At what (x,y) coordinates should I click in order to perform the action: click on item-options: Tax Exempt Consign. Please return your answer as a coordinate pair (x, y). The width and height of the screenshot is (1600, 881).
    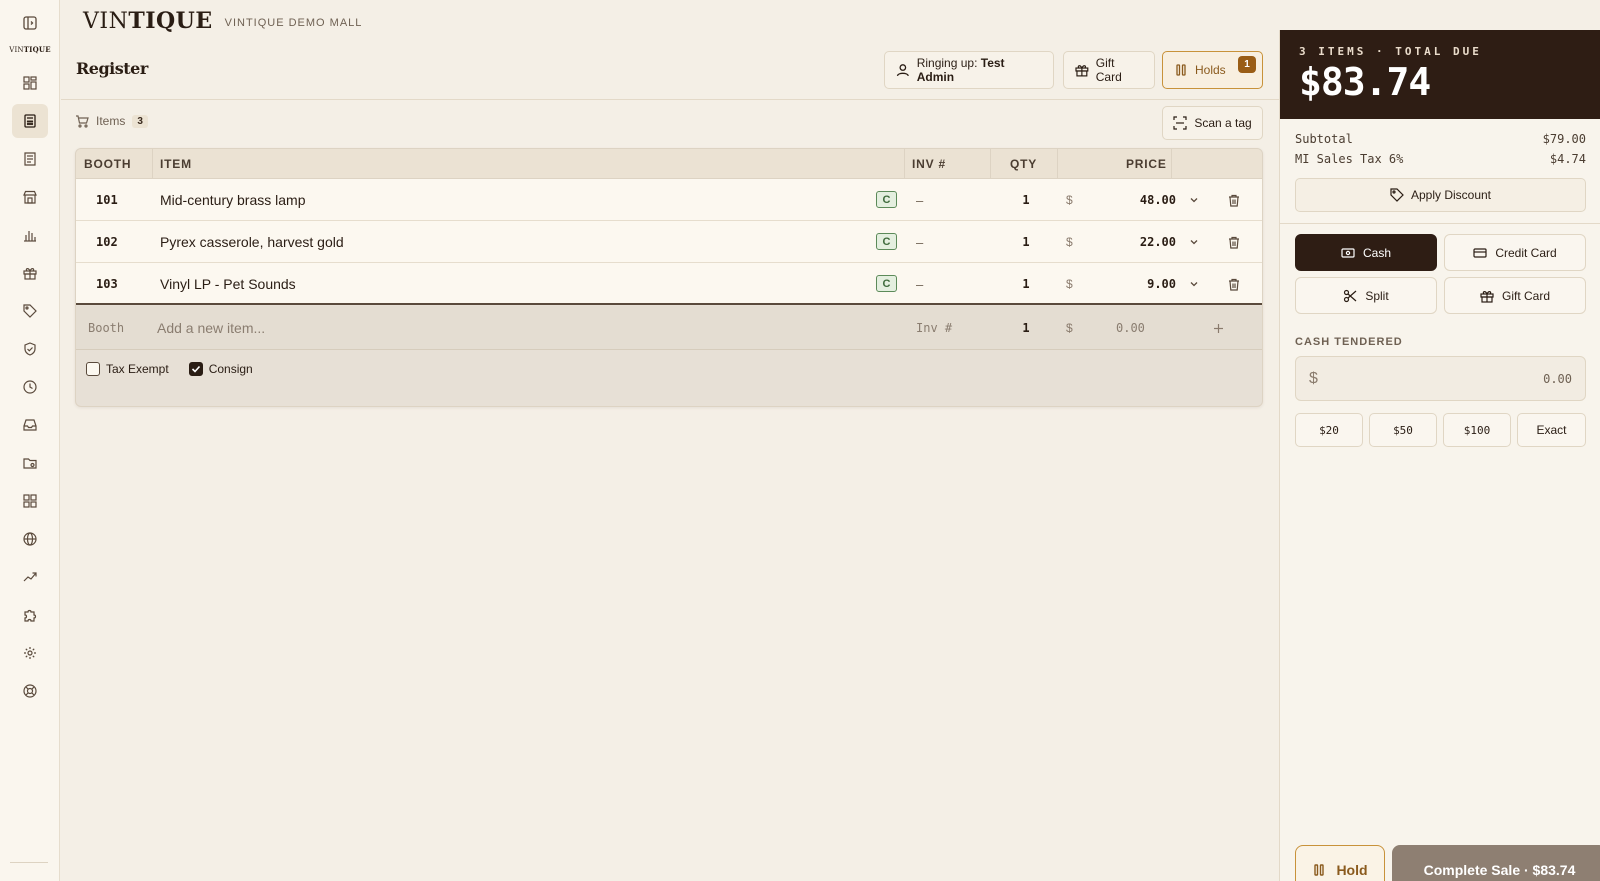
    Looking at the image, I should click on (169, 369).